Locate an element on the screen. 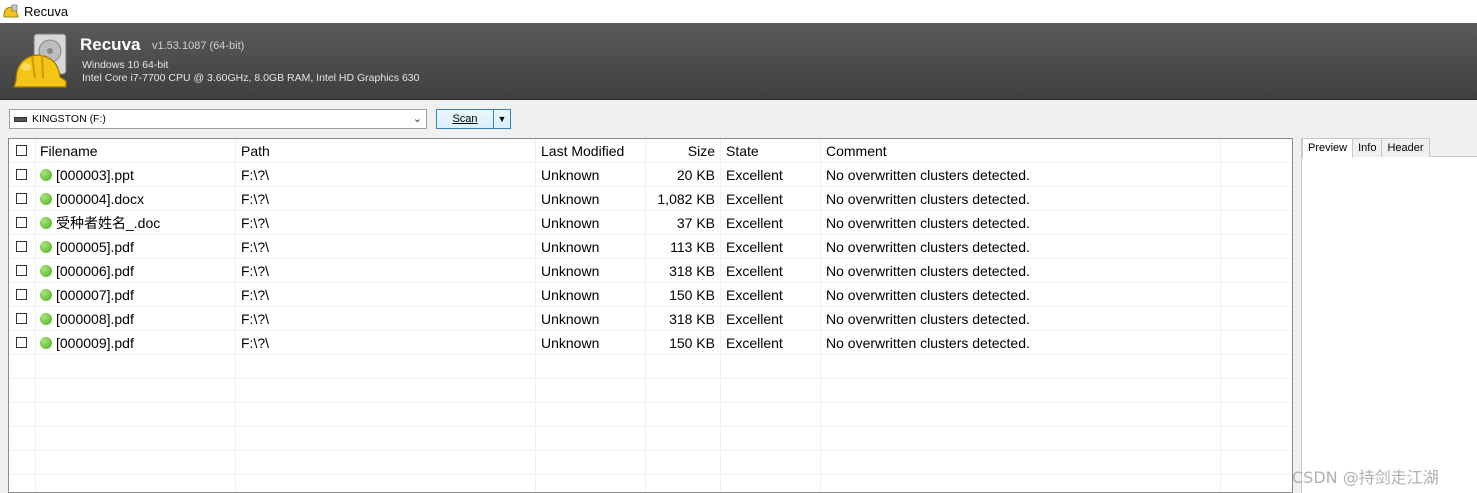 The width and height of the screenshot is (1477, 493). column-header-state: State is located at coordinates (771, 150).